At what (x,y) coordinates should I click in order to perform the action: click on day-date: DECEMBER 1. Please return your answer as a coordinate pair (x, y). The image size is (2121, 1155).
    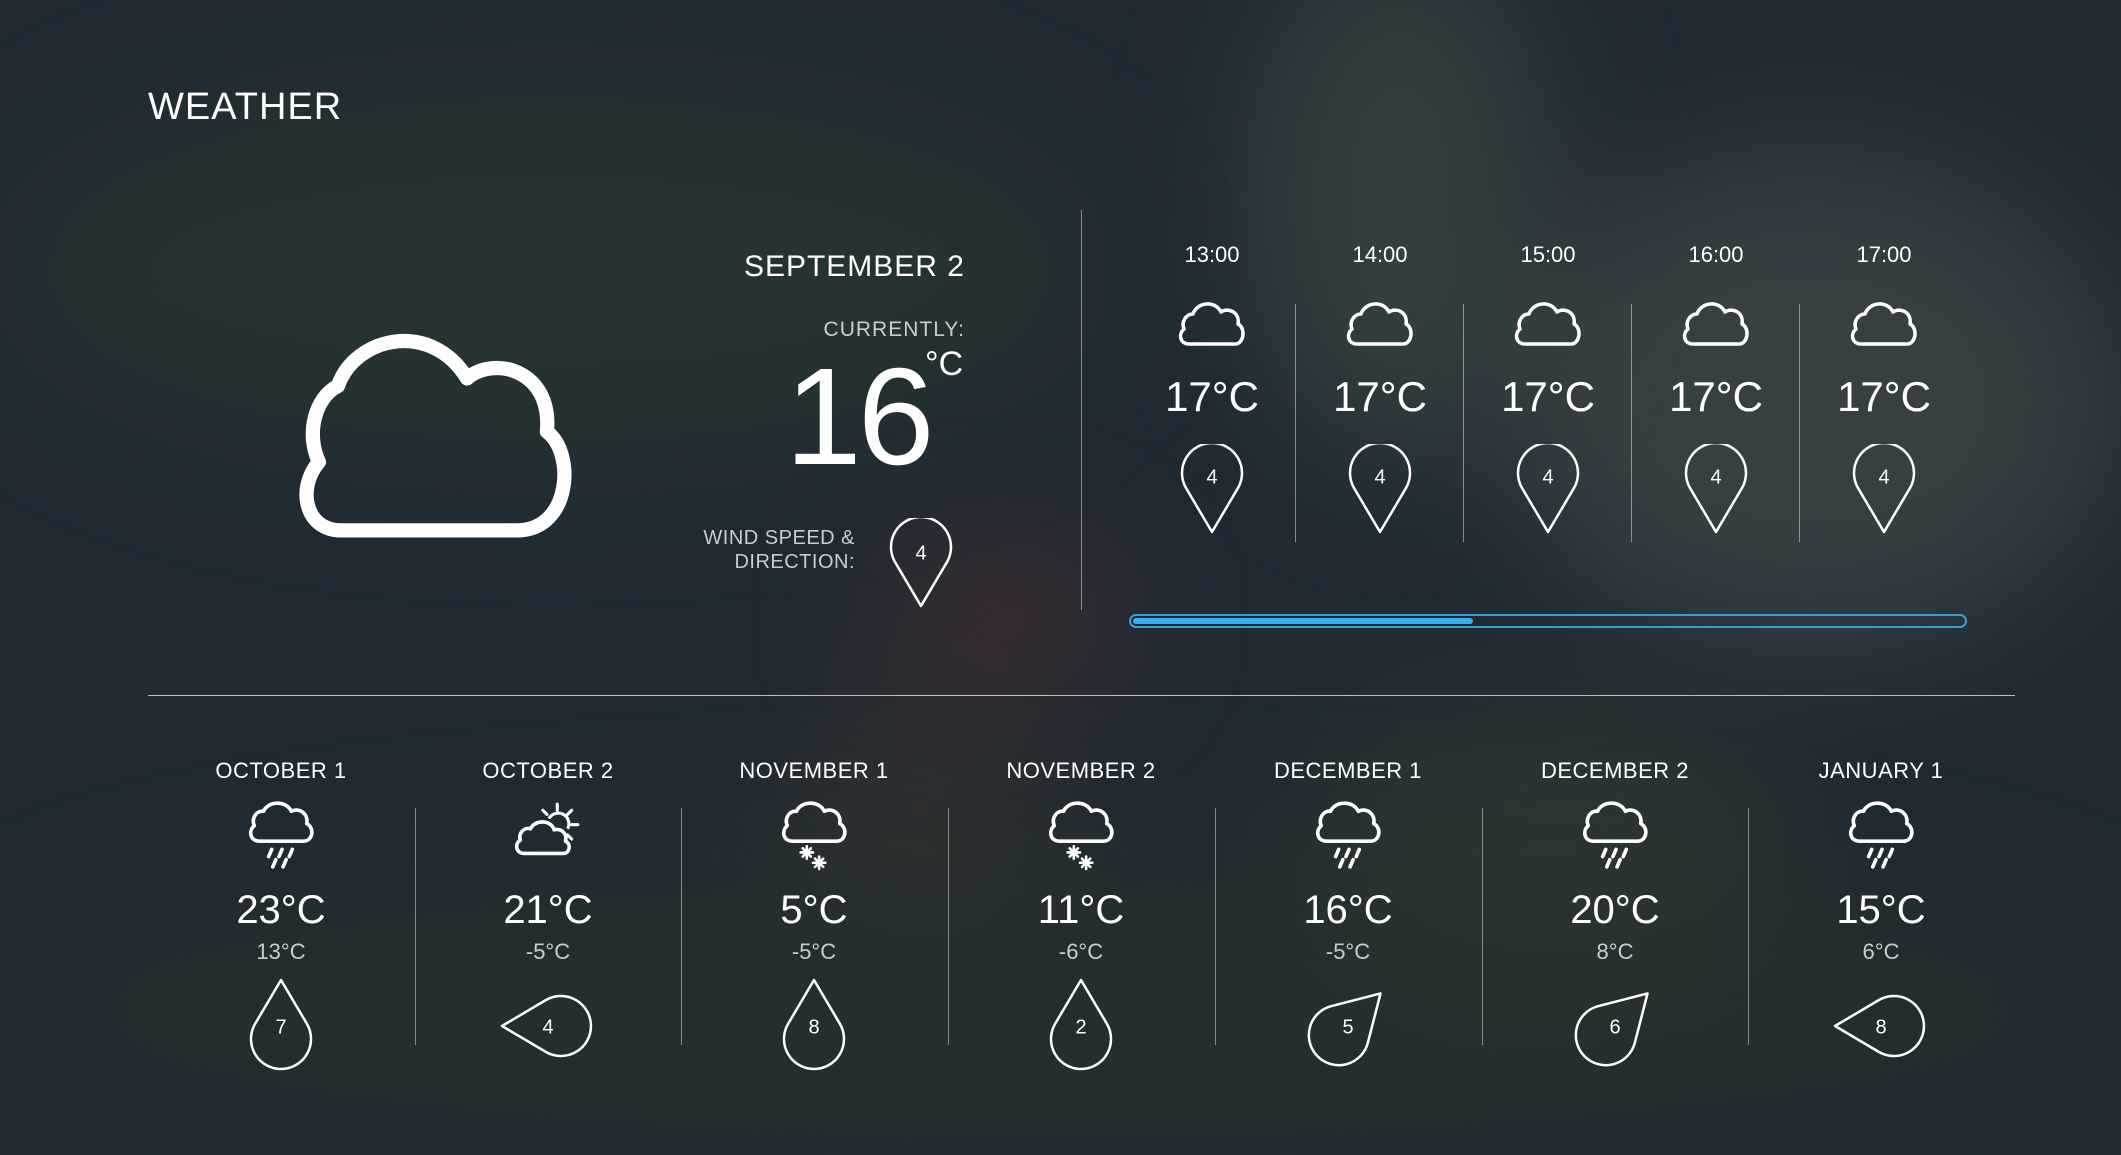
    Looking at the image, I should click on (1348, 770).